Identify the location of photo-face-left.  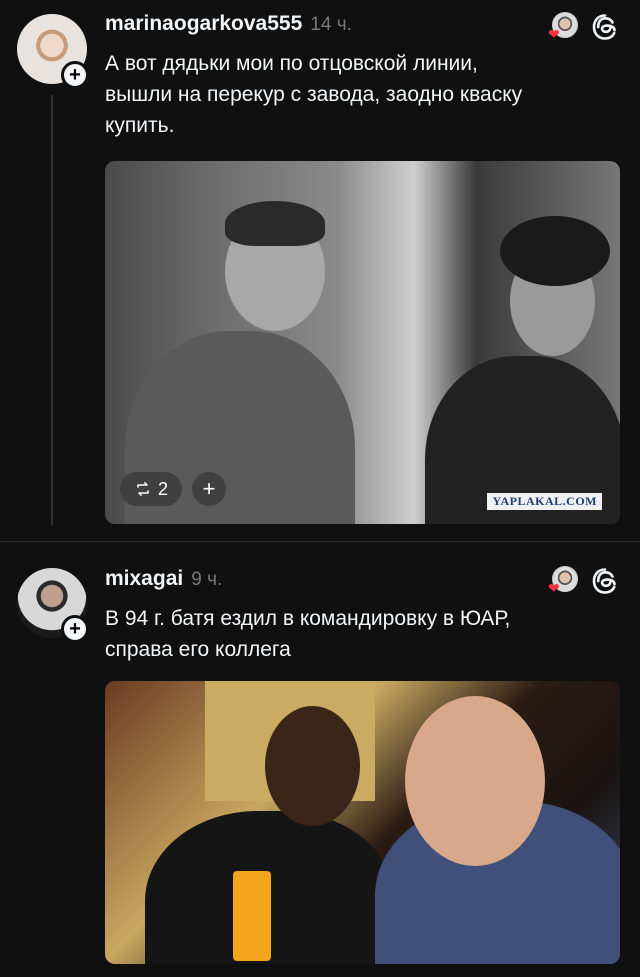
(312, 766).